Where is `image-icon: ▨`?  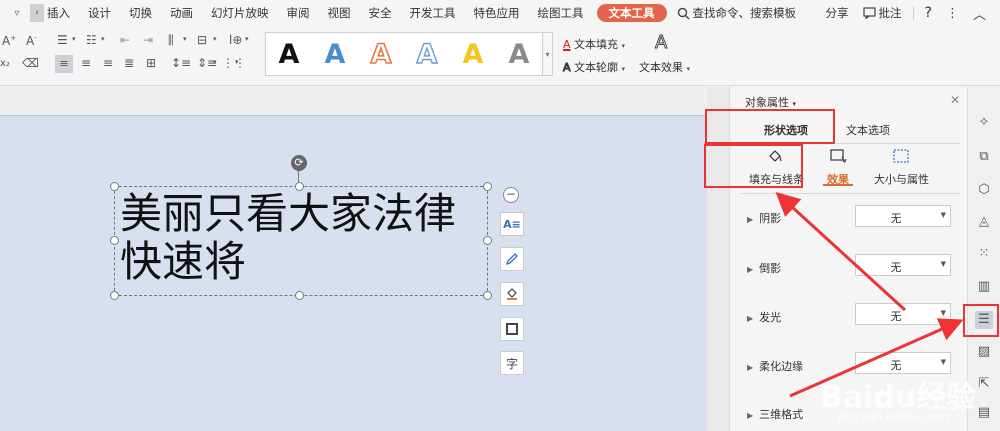
image-icon: ▨ is located at coordinates (984, 352).